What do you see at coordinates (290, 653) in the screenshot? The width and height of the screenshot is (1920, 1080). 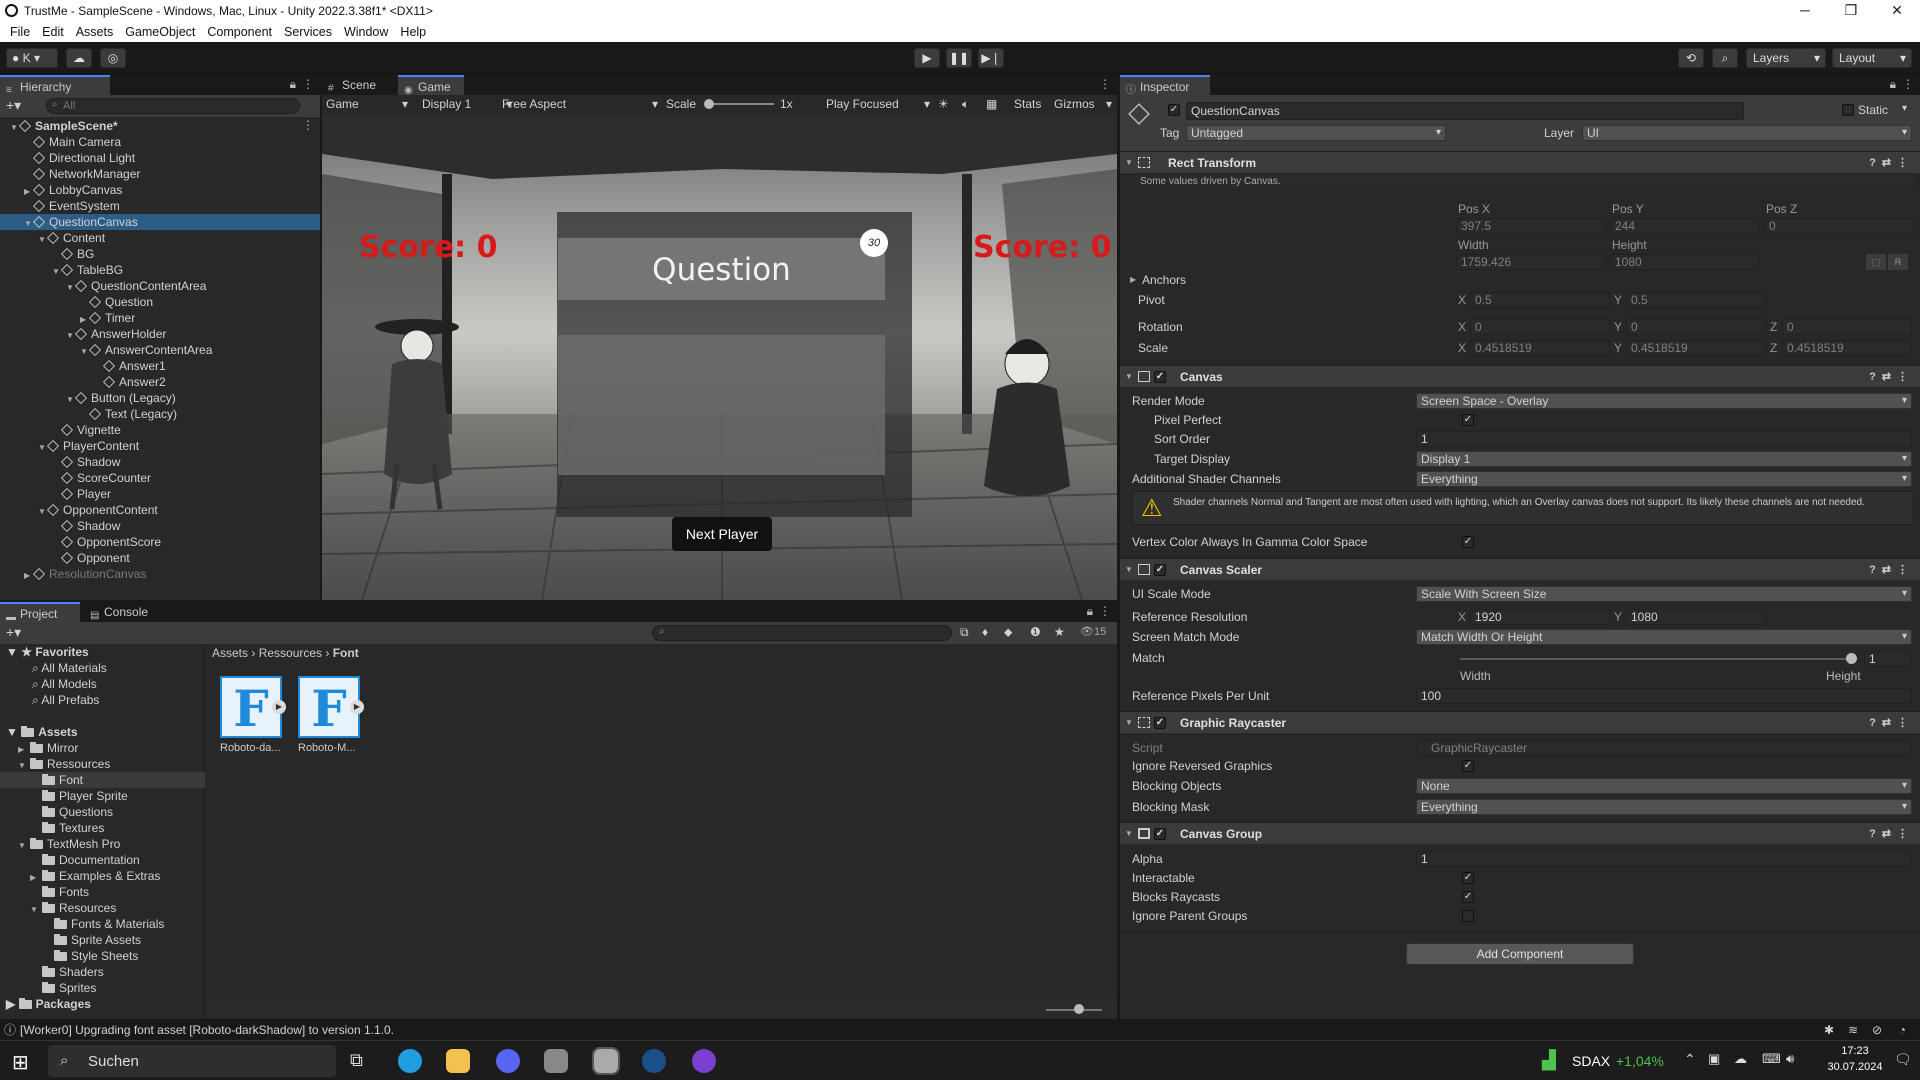 I see `breadcrumb-ressources: Ressources` at bounding box center [290, 653].